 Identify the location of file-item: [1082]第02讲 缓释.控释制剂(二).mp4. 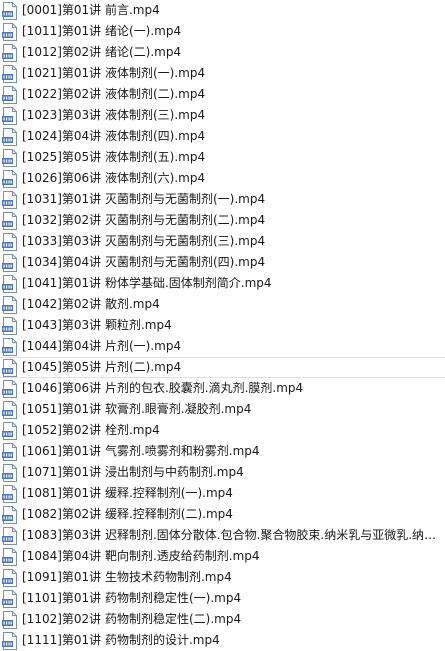
(222, 514).